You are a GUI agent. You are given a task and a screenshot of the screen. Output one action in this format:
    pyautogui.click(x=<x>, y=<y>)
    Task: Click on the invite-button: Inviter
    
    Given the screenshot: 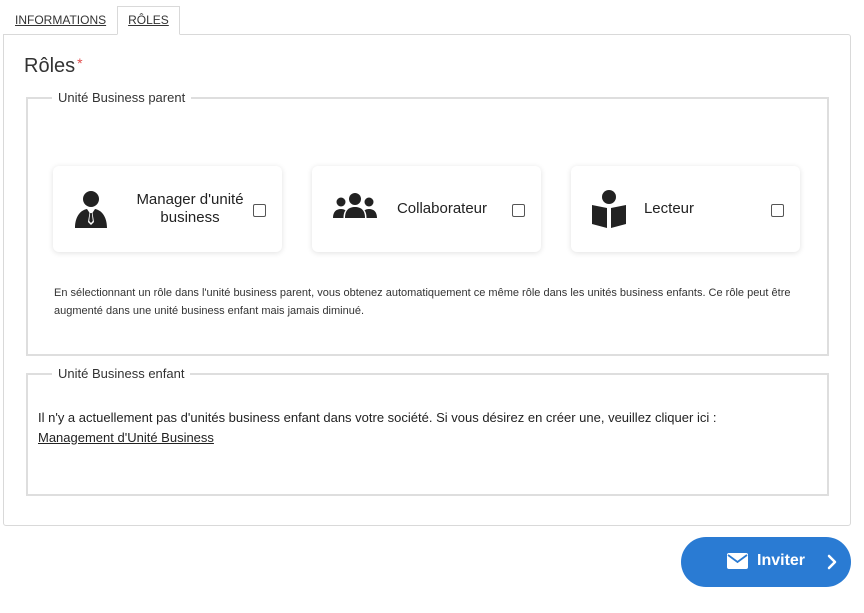 What is the action you would take?
    pyautogui.click(x=766, y=562)
    